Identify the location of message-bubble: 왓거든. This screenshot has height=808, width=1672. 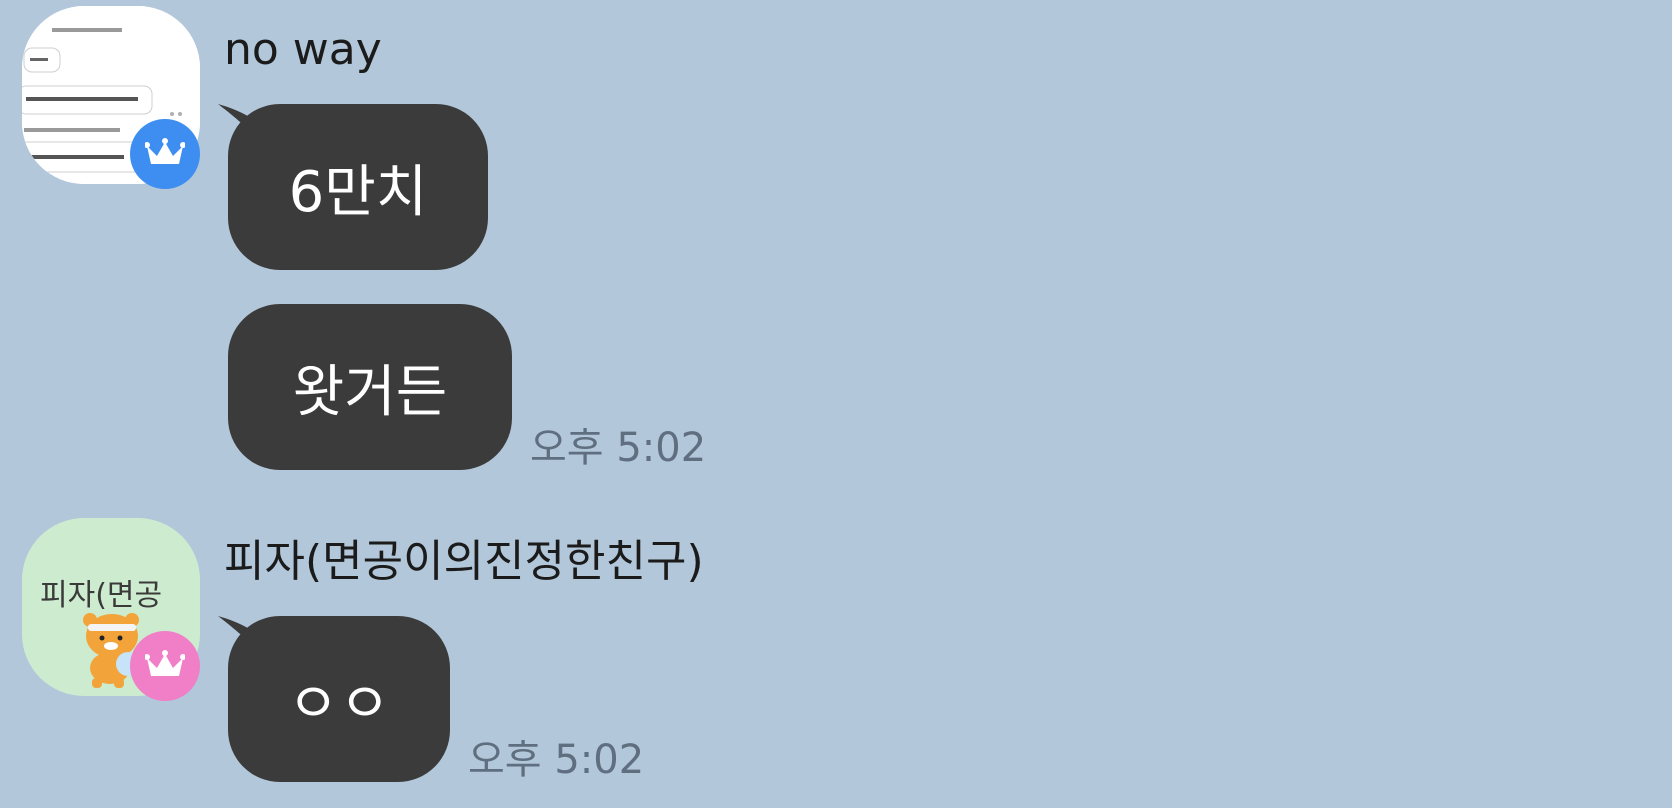
(370, 387).